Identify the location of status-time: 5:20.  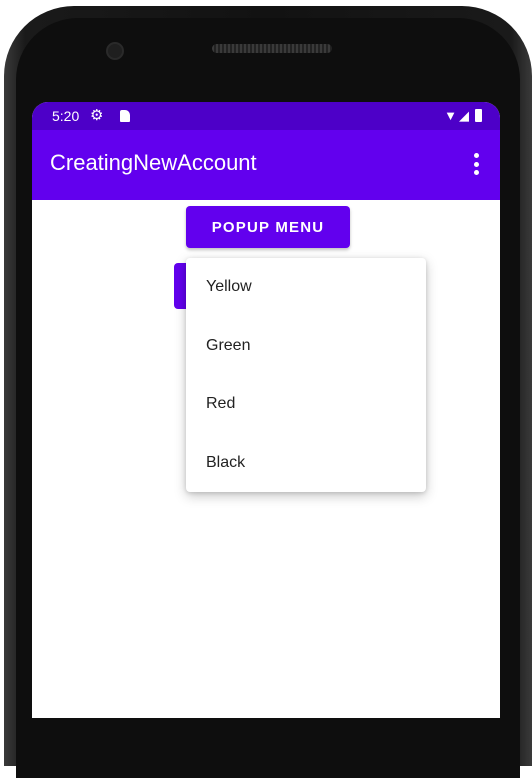
(66, 116).